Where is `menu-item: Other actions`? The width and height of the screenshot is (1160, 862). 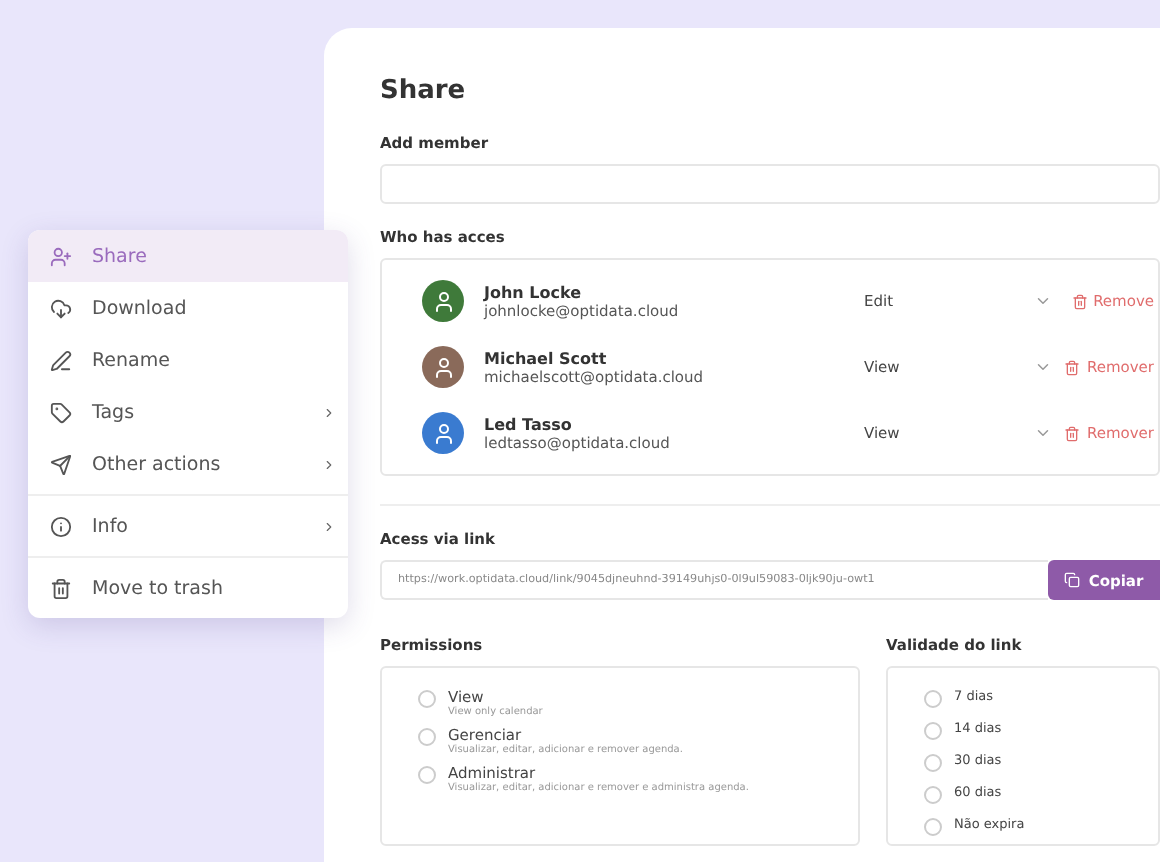 menu-item: Other actions is located at coordinates (188, 464).